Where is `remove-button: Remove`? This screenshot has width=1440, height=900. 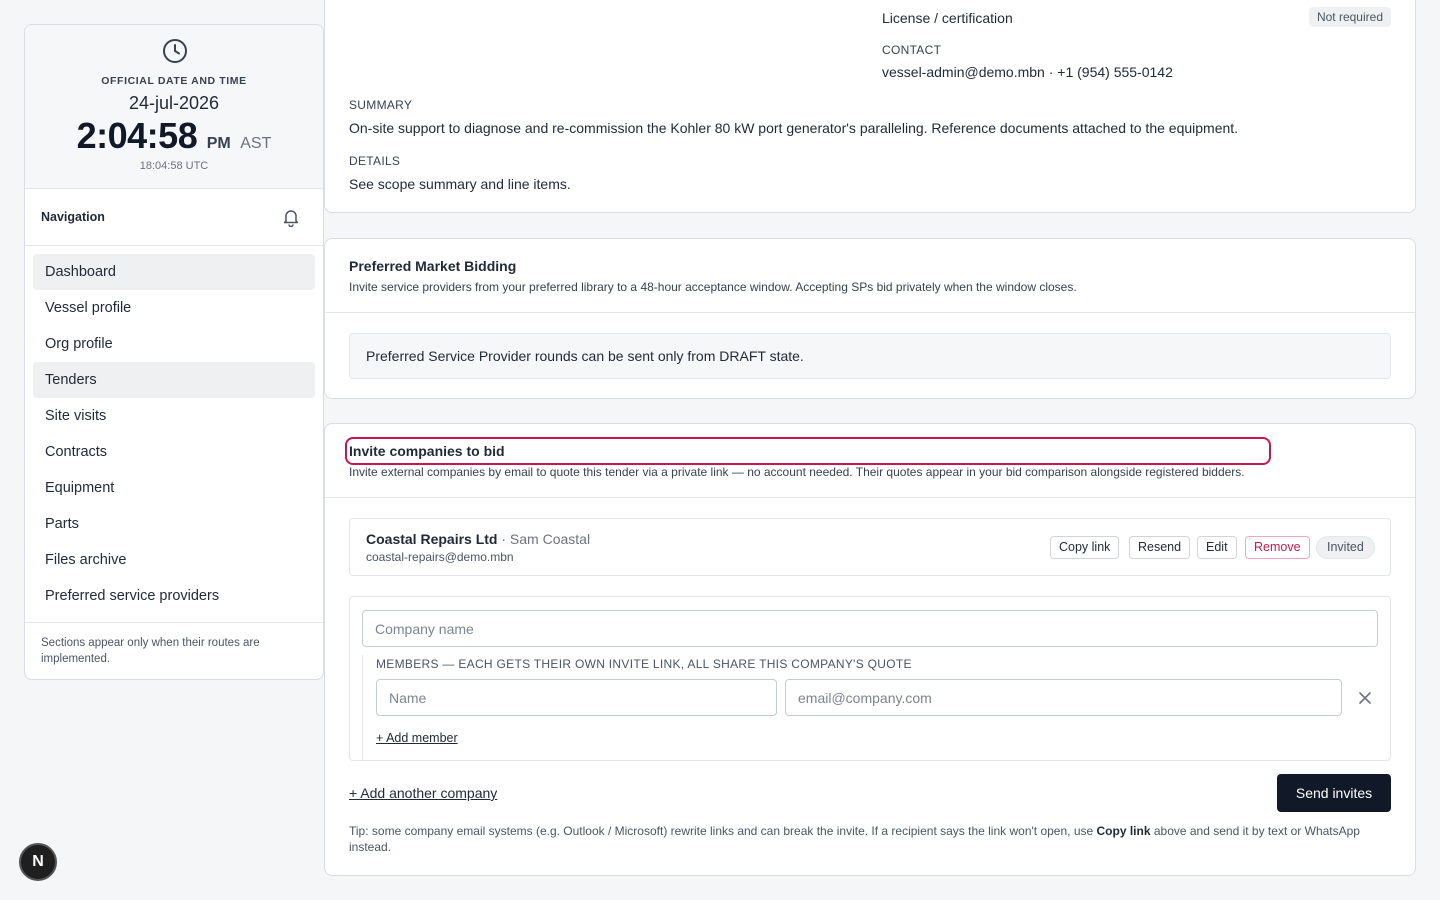
remove-button: Remove is located at coordinates (1277, 547).